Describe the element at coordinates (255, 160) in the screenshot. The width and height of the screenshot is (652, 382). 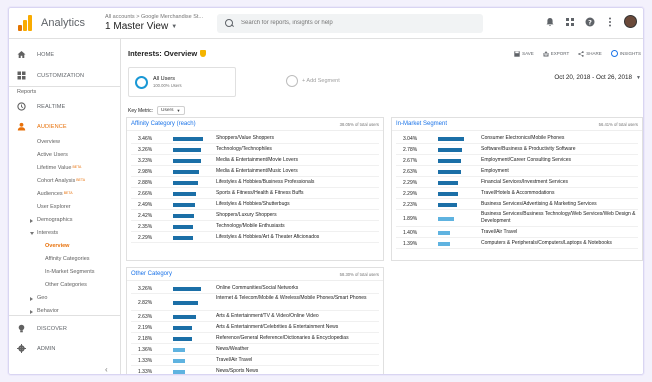
I see `table-row: 3.23% Media & Entertainment/Movie Lovers` at that location.